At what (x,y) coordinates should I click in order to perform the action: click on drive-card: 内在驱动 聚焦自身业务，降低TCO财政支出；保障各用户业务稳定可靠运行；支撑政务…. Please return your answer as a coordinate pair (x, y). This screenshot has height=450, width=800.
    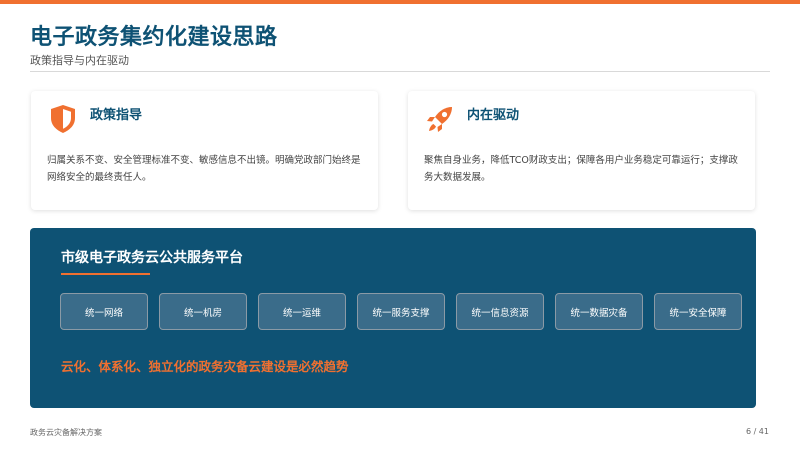
    Looking at the image, I should click on (581, 150).